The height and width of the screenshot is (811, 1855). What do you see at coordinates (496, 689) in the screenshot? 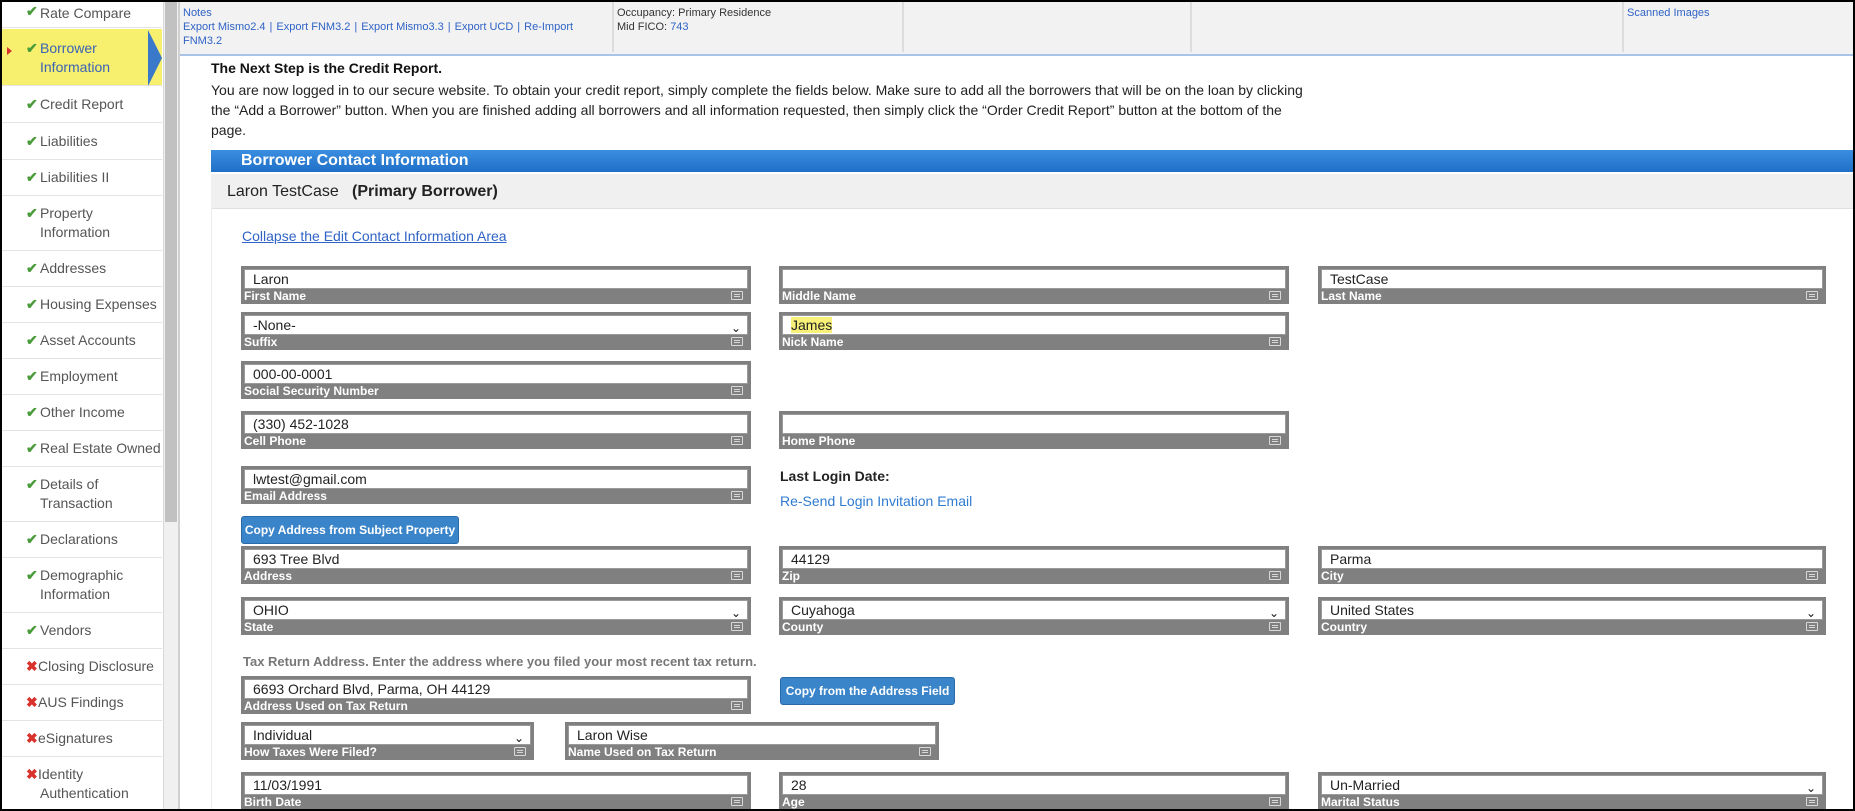
I see `tax-address-input: 6693 Orchard Blvd, Parma, OH 44129` at bounding box center [496, 689].